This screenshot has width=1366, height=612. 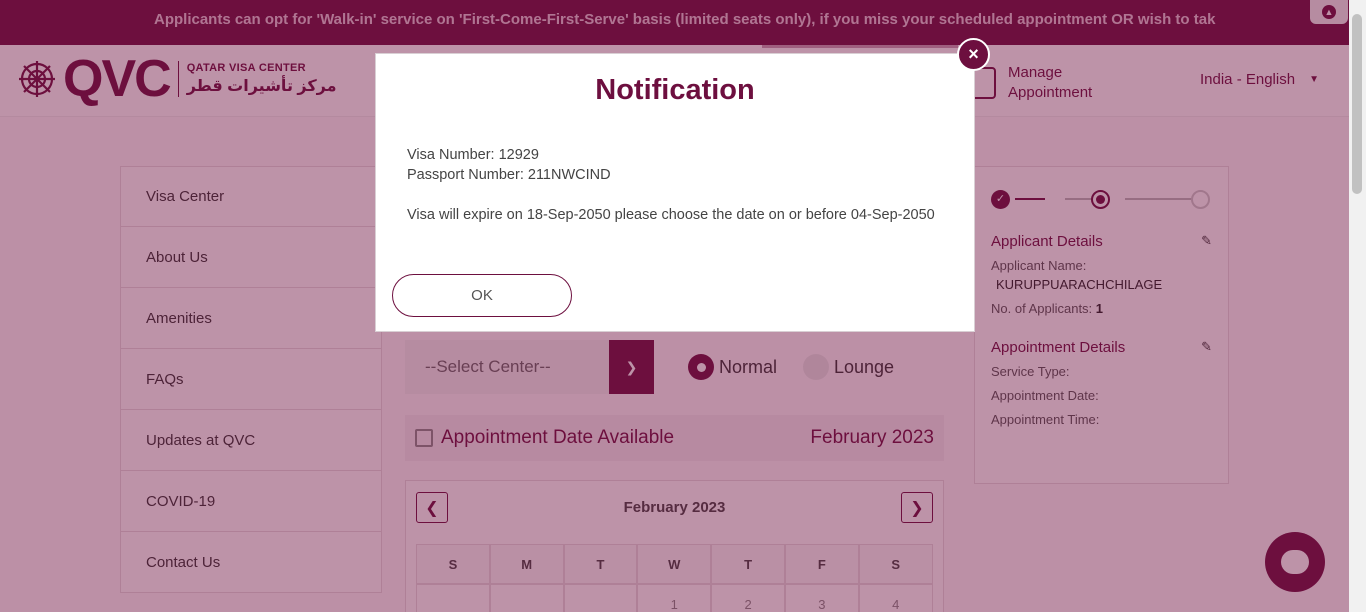 I want to click on modal-title: Notification, so click(x=675, y=90).